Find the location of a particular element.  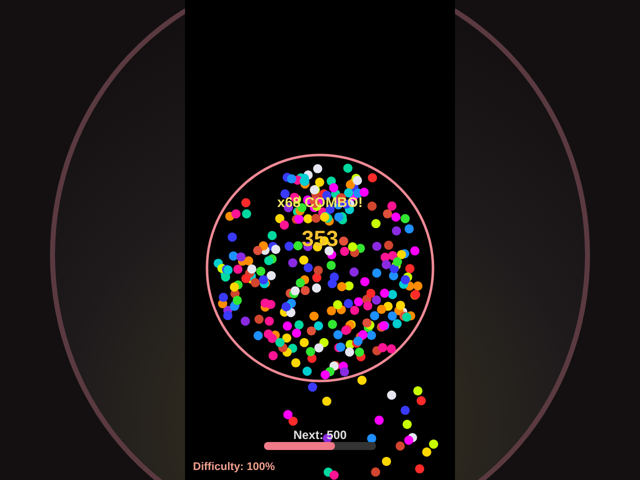

next-label: Next: 500 is located at coordinates (320, 435).